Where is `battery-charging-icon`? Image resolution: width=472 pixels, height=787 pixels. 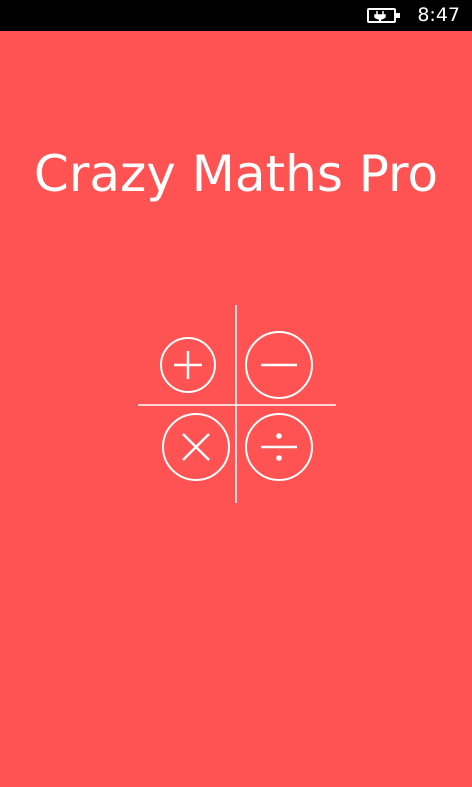
battery-charging-icon is located at coordinates (383, 15).